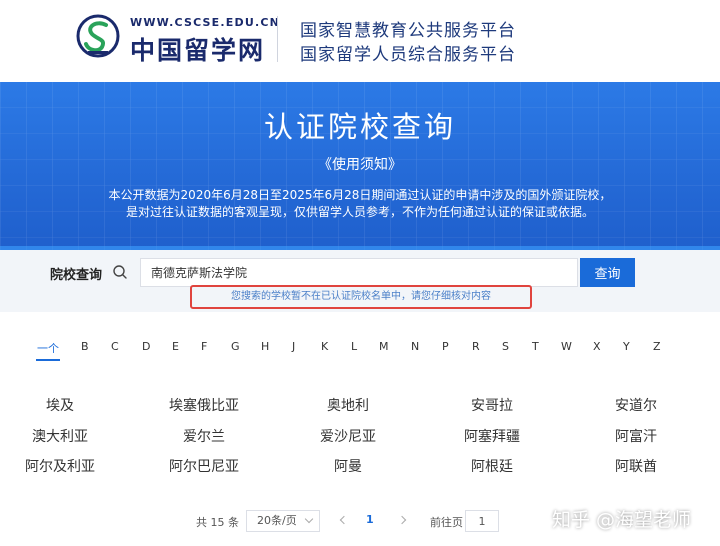 This screenshot has height=546, width=720. What do you see at coordinates (607, 272) in the screenshot?
I see `search-button: 查询` at bounding box center [607, 272].